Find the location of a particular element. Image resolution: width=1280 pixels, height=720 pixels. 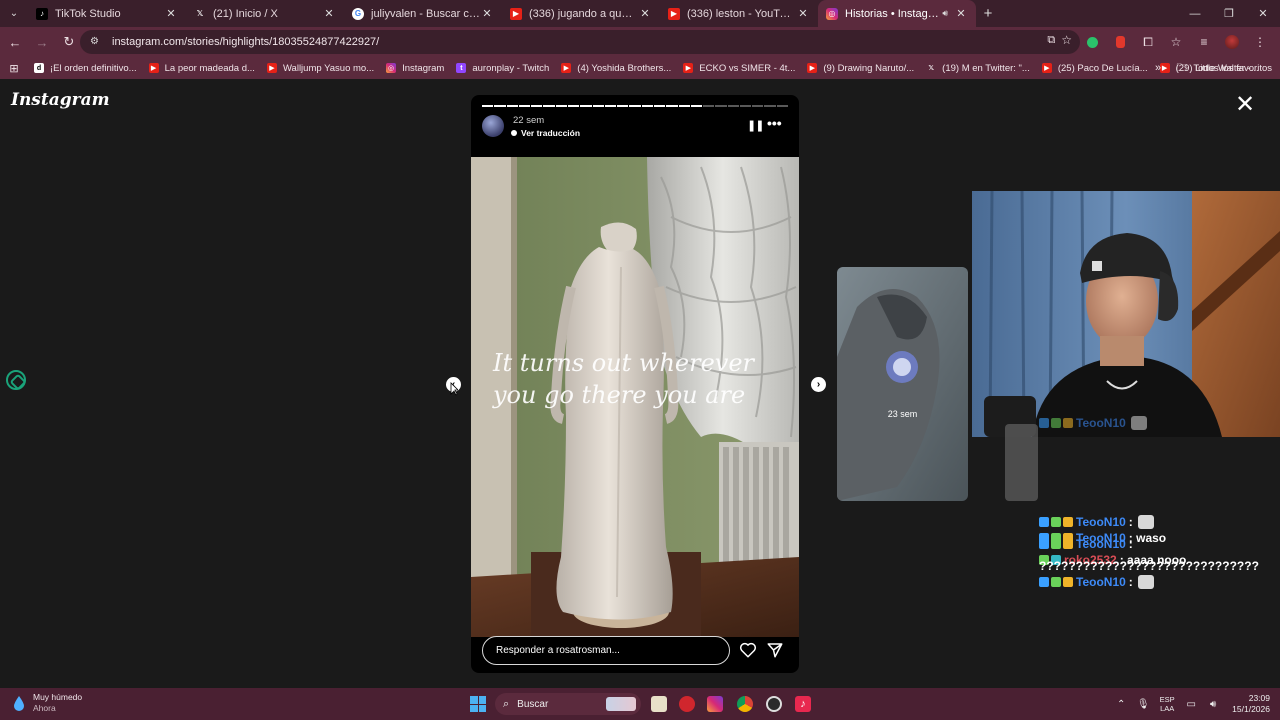

assistant-extension-icon is located at coordinates (16, 380).